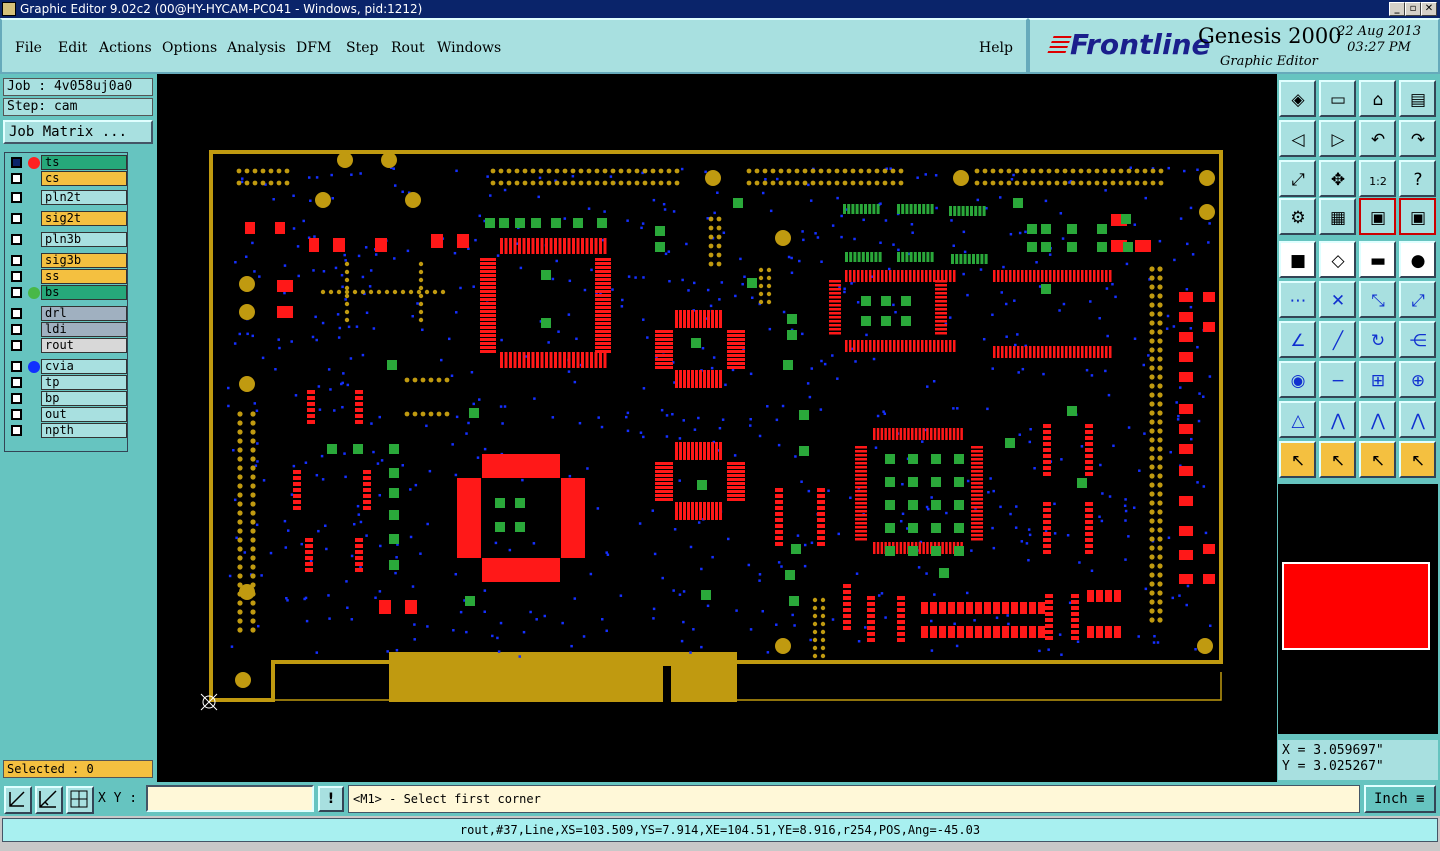 The width and height of the screenshot is (1440, 851). What do you see at coordinates (1297, 419) in the screenshot?
I see `triangle-icon: △` at bounding box center [1297, 419].